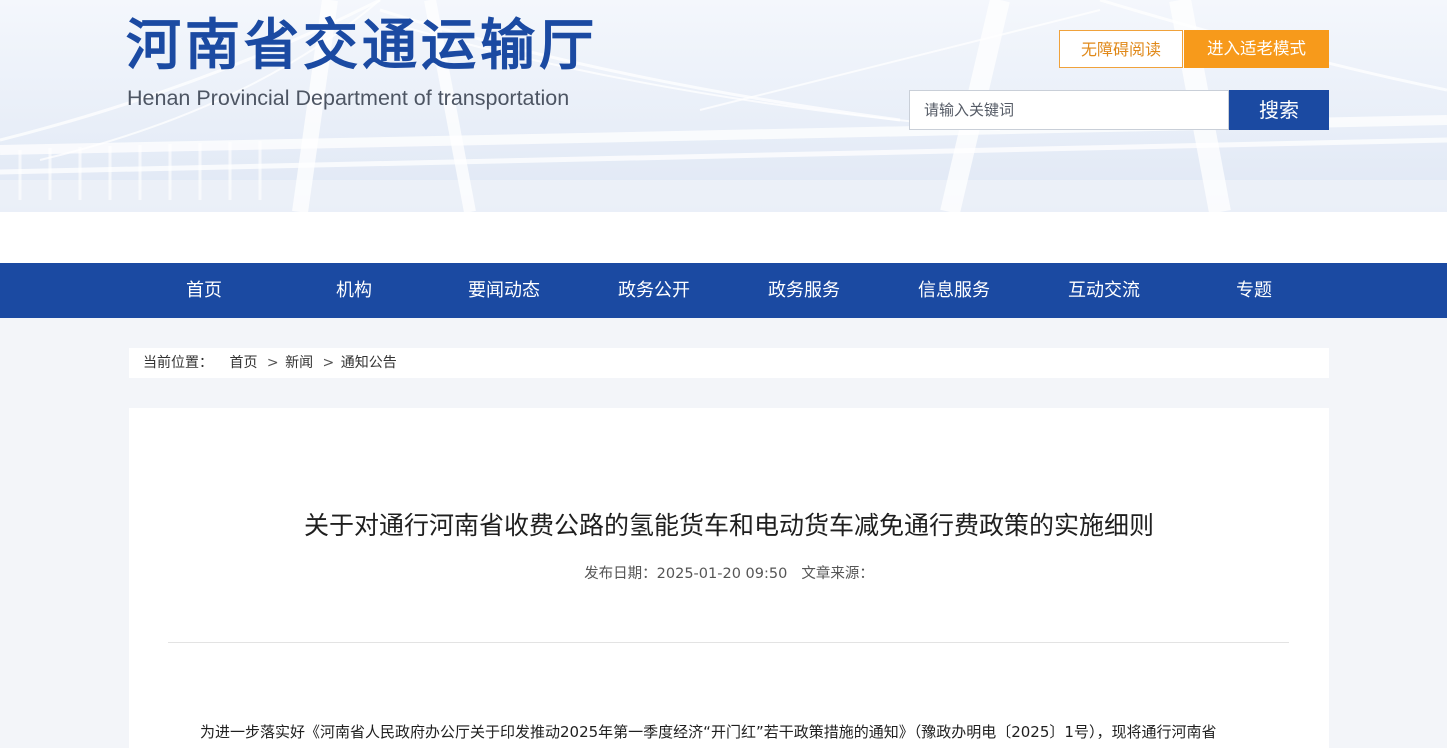 The height and width of the screenshot is (748, 1447). What do you see at coordinates (804, 290) in the screenshot?
I see `nav-item-government-services: 政务服务` at bounding box center [804, 290].